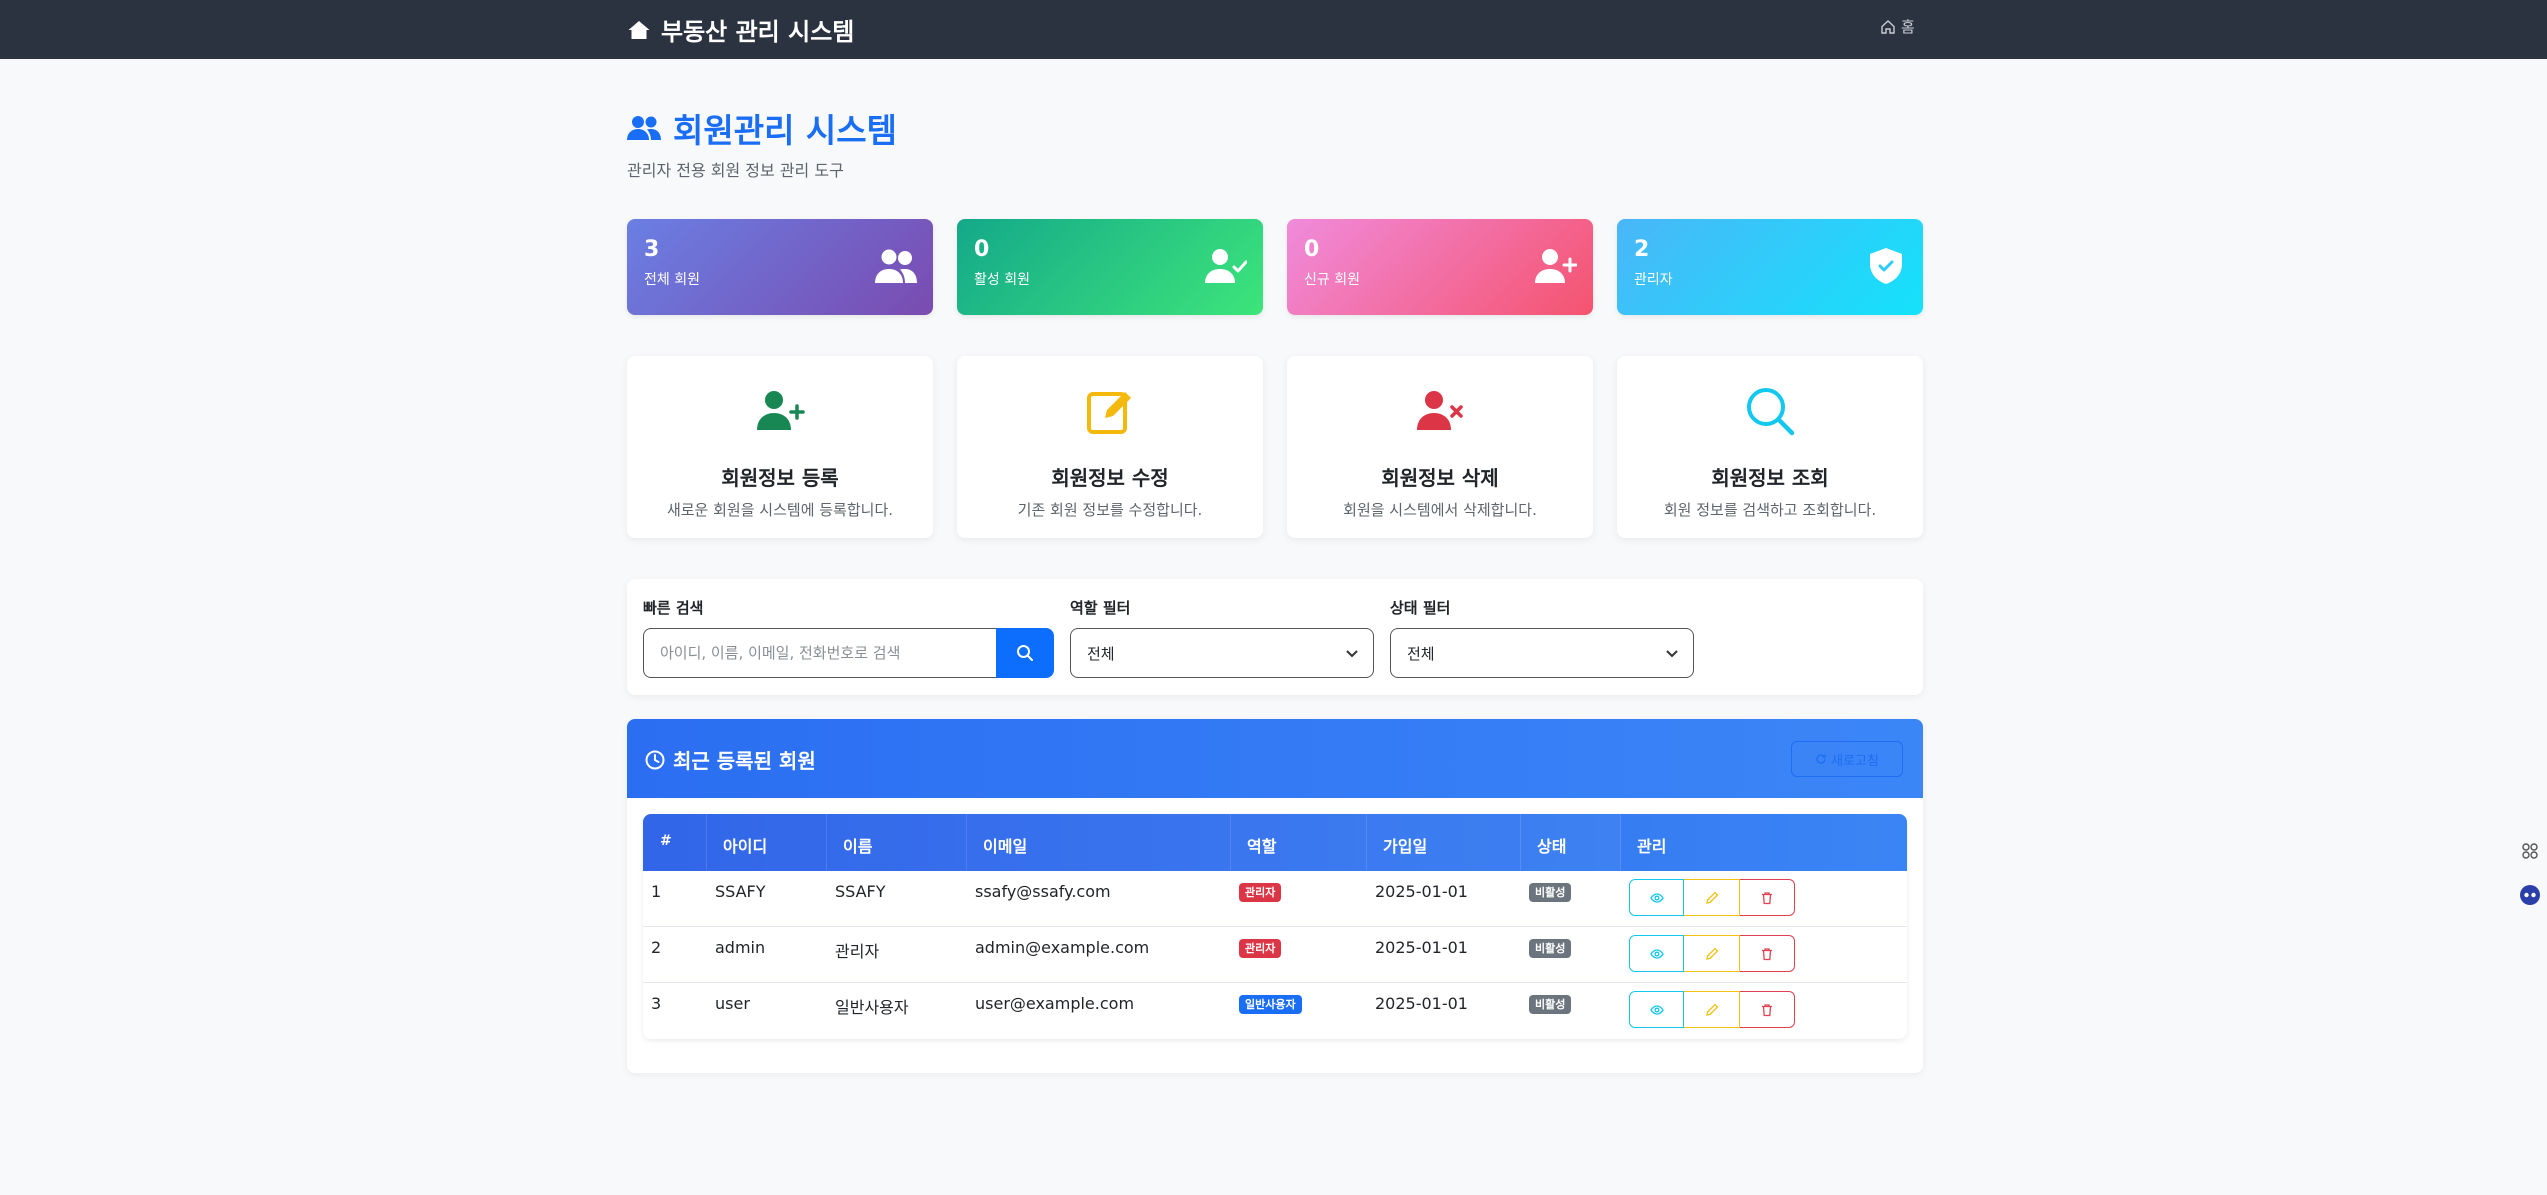 The width and height of the screenshot is (2547, 1195). What do you see at coordinates (673, 608) in the screenshot?
I see `search-label: 빠른 검색` at bounding box center [673, 608].